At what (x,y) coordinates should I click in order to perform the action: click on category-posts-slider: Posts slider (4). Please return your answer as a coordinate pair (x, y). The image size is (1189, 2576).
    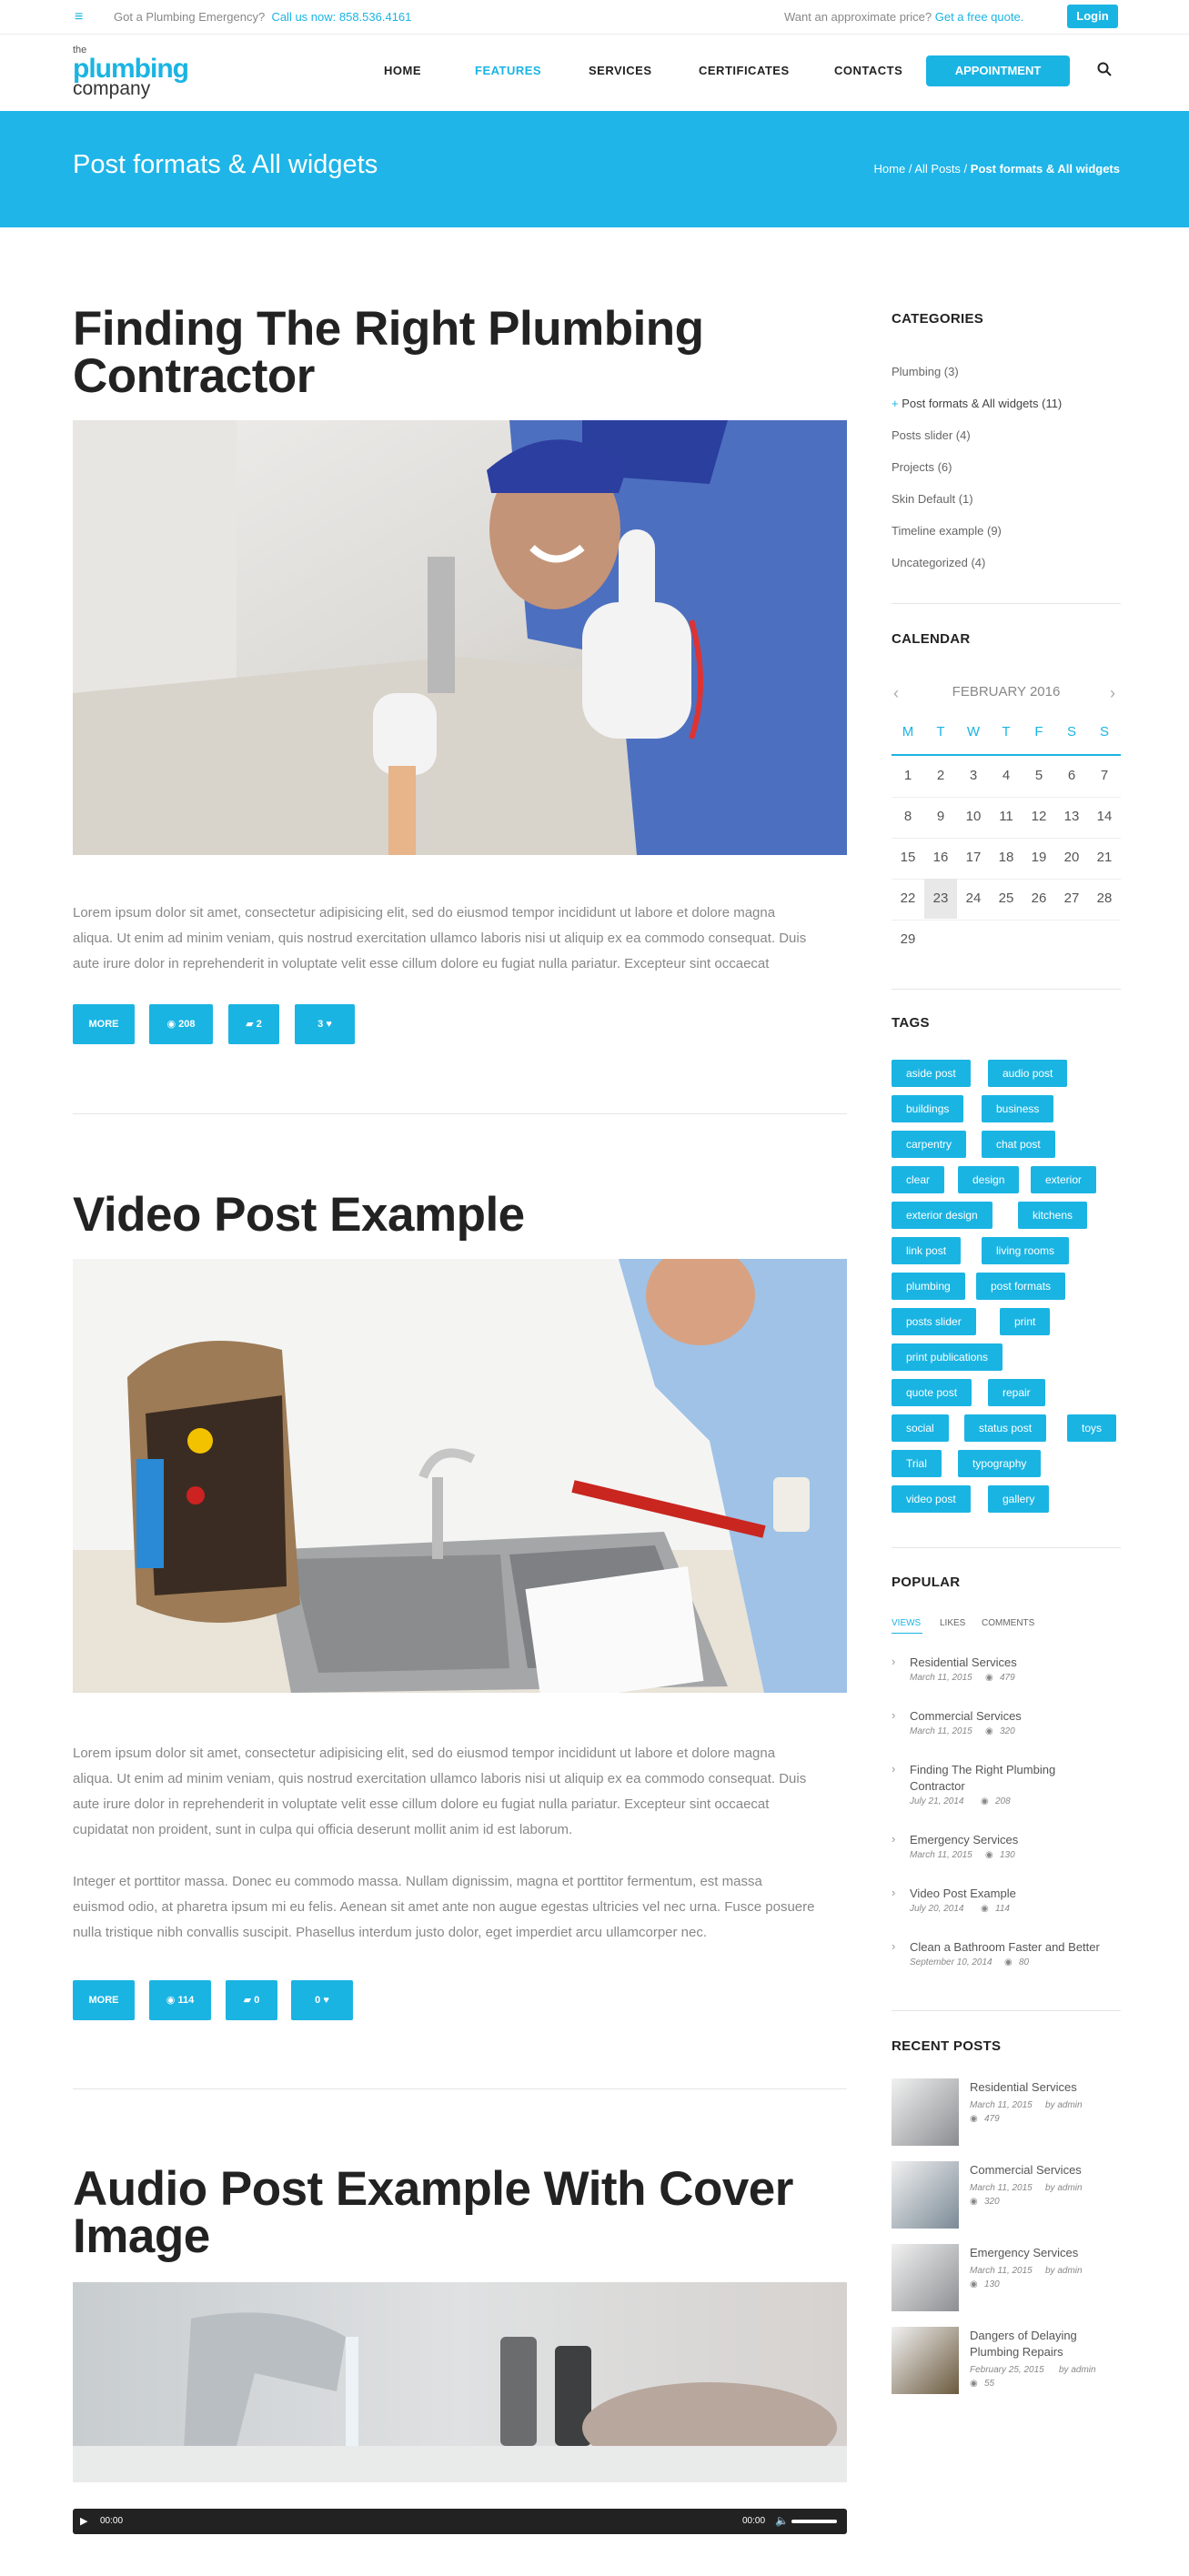
    Looking at the image, I should click on (932, 435).